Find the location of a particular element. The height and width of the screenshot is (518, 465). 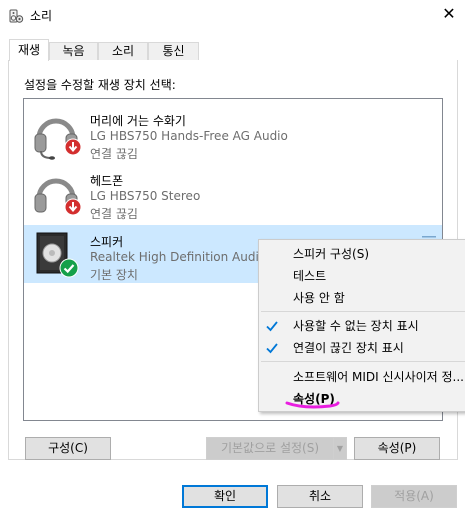

menu-item-test: 테스트 is located at coordinates (309, 275).